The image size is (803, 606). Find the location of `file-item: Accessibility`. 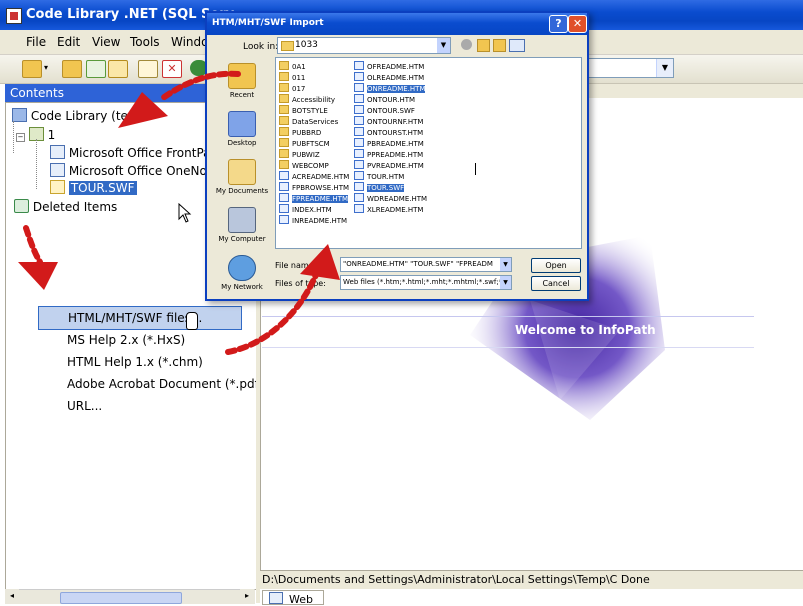

file-item: Accessibility is located at coordinates (314, 99).